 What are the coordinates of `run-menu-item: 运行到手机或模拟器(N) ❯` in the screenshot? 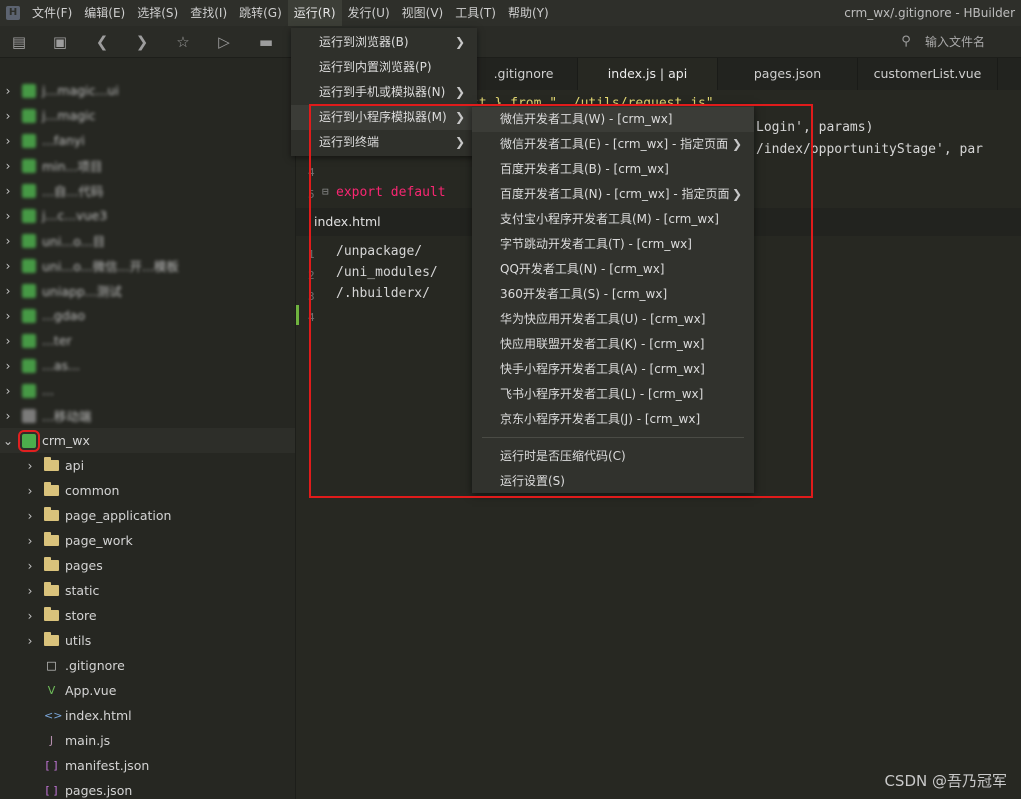 It's located at (384, 92).